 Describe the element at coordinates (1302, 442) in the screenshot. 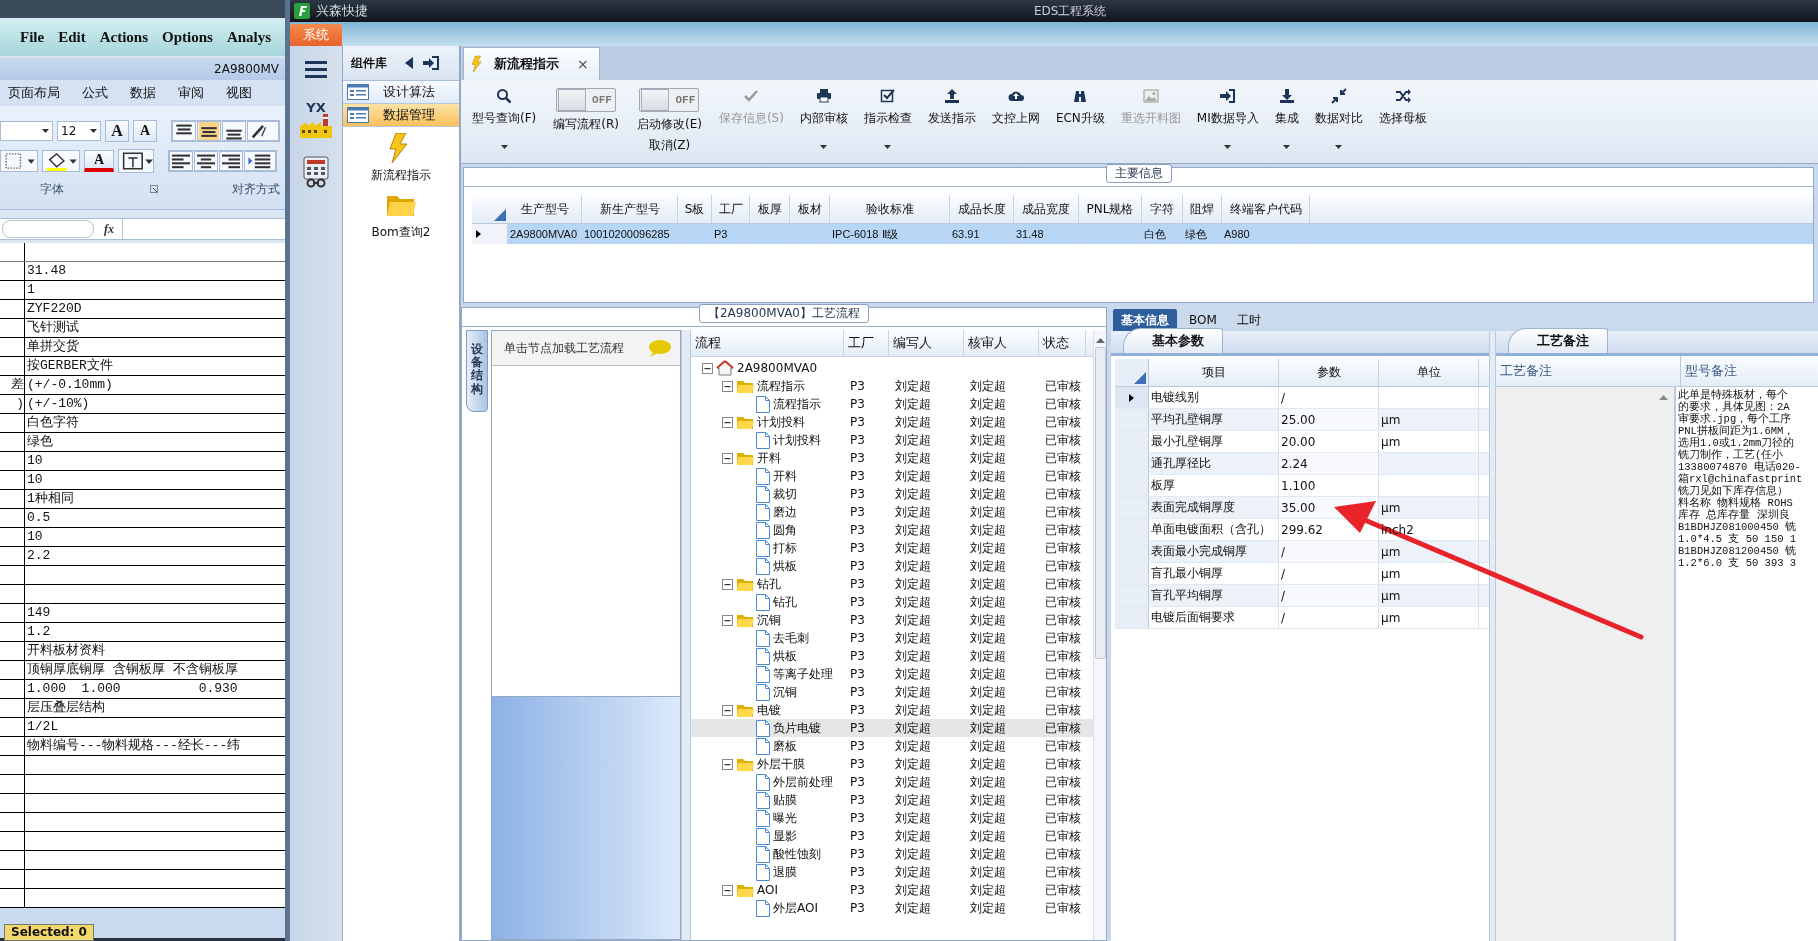

I see `table-row: 最小孔壁铜厚 20.00 μm` at that location.